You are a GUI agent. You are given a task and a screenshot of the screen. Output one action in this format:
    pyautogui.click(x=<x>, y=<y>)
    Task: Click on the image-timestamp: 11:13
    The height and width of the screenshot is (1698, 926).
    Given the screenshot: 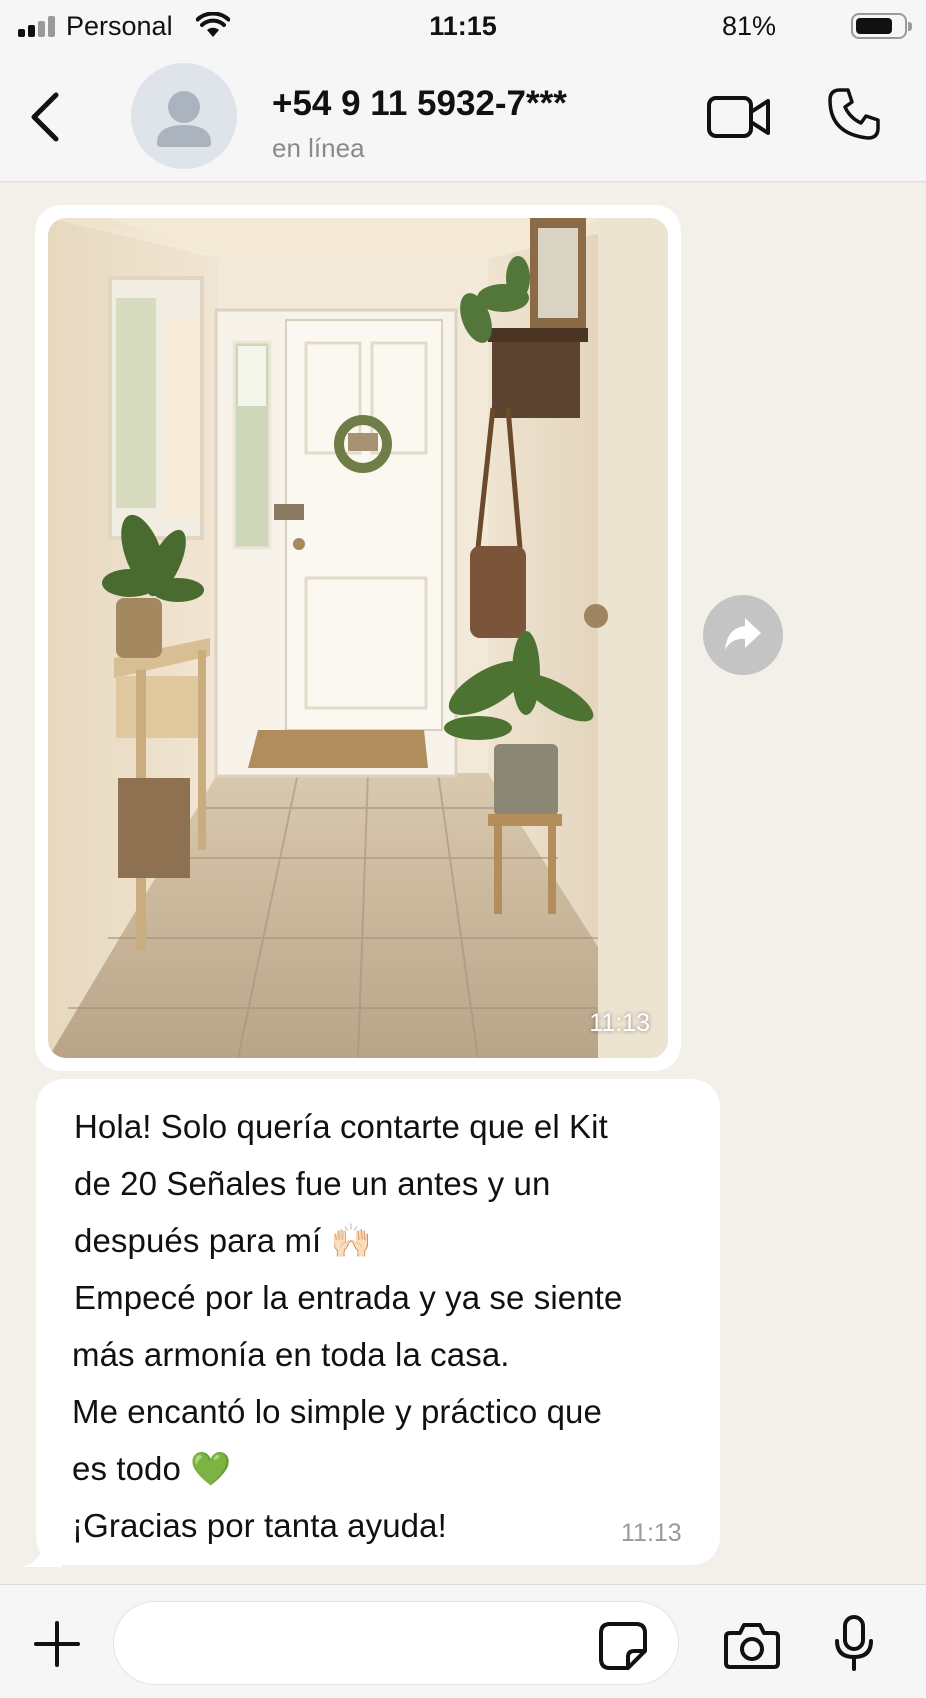 What is the action you would take?
    pyautogui.click(x=619, y=1023)
    